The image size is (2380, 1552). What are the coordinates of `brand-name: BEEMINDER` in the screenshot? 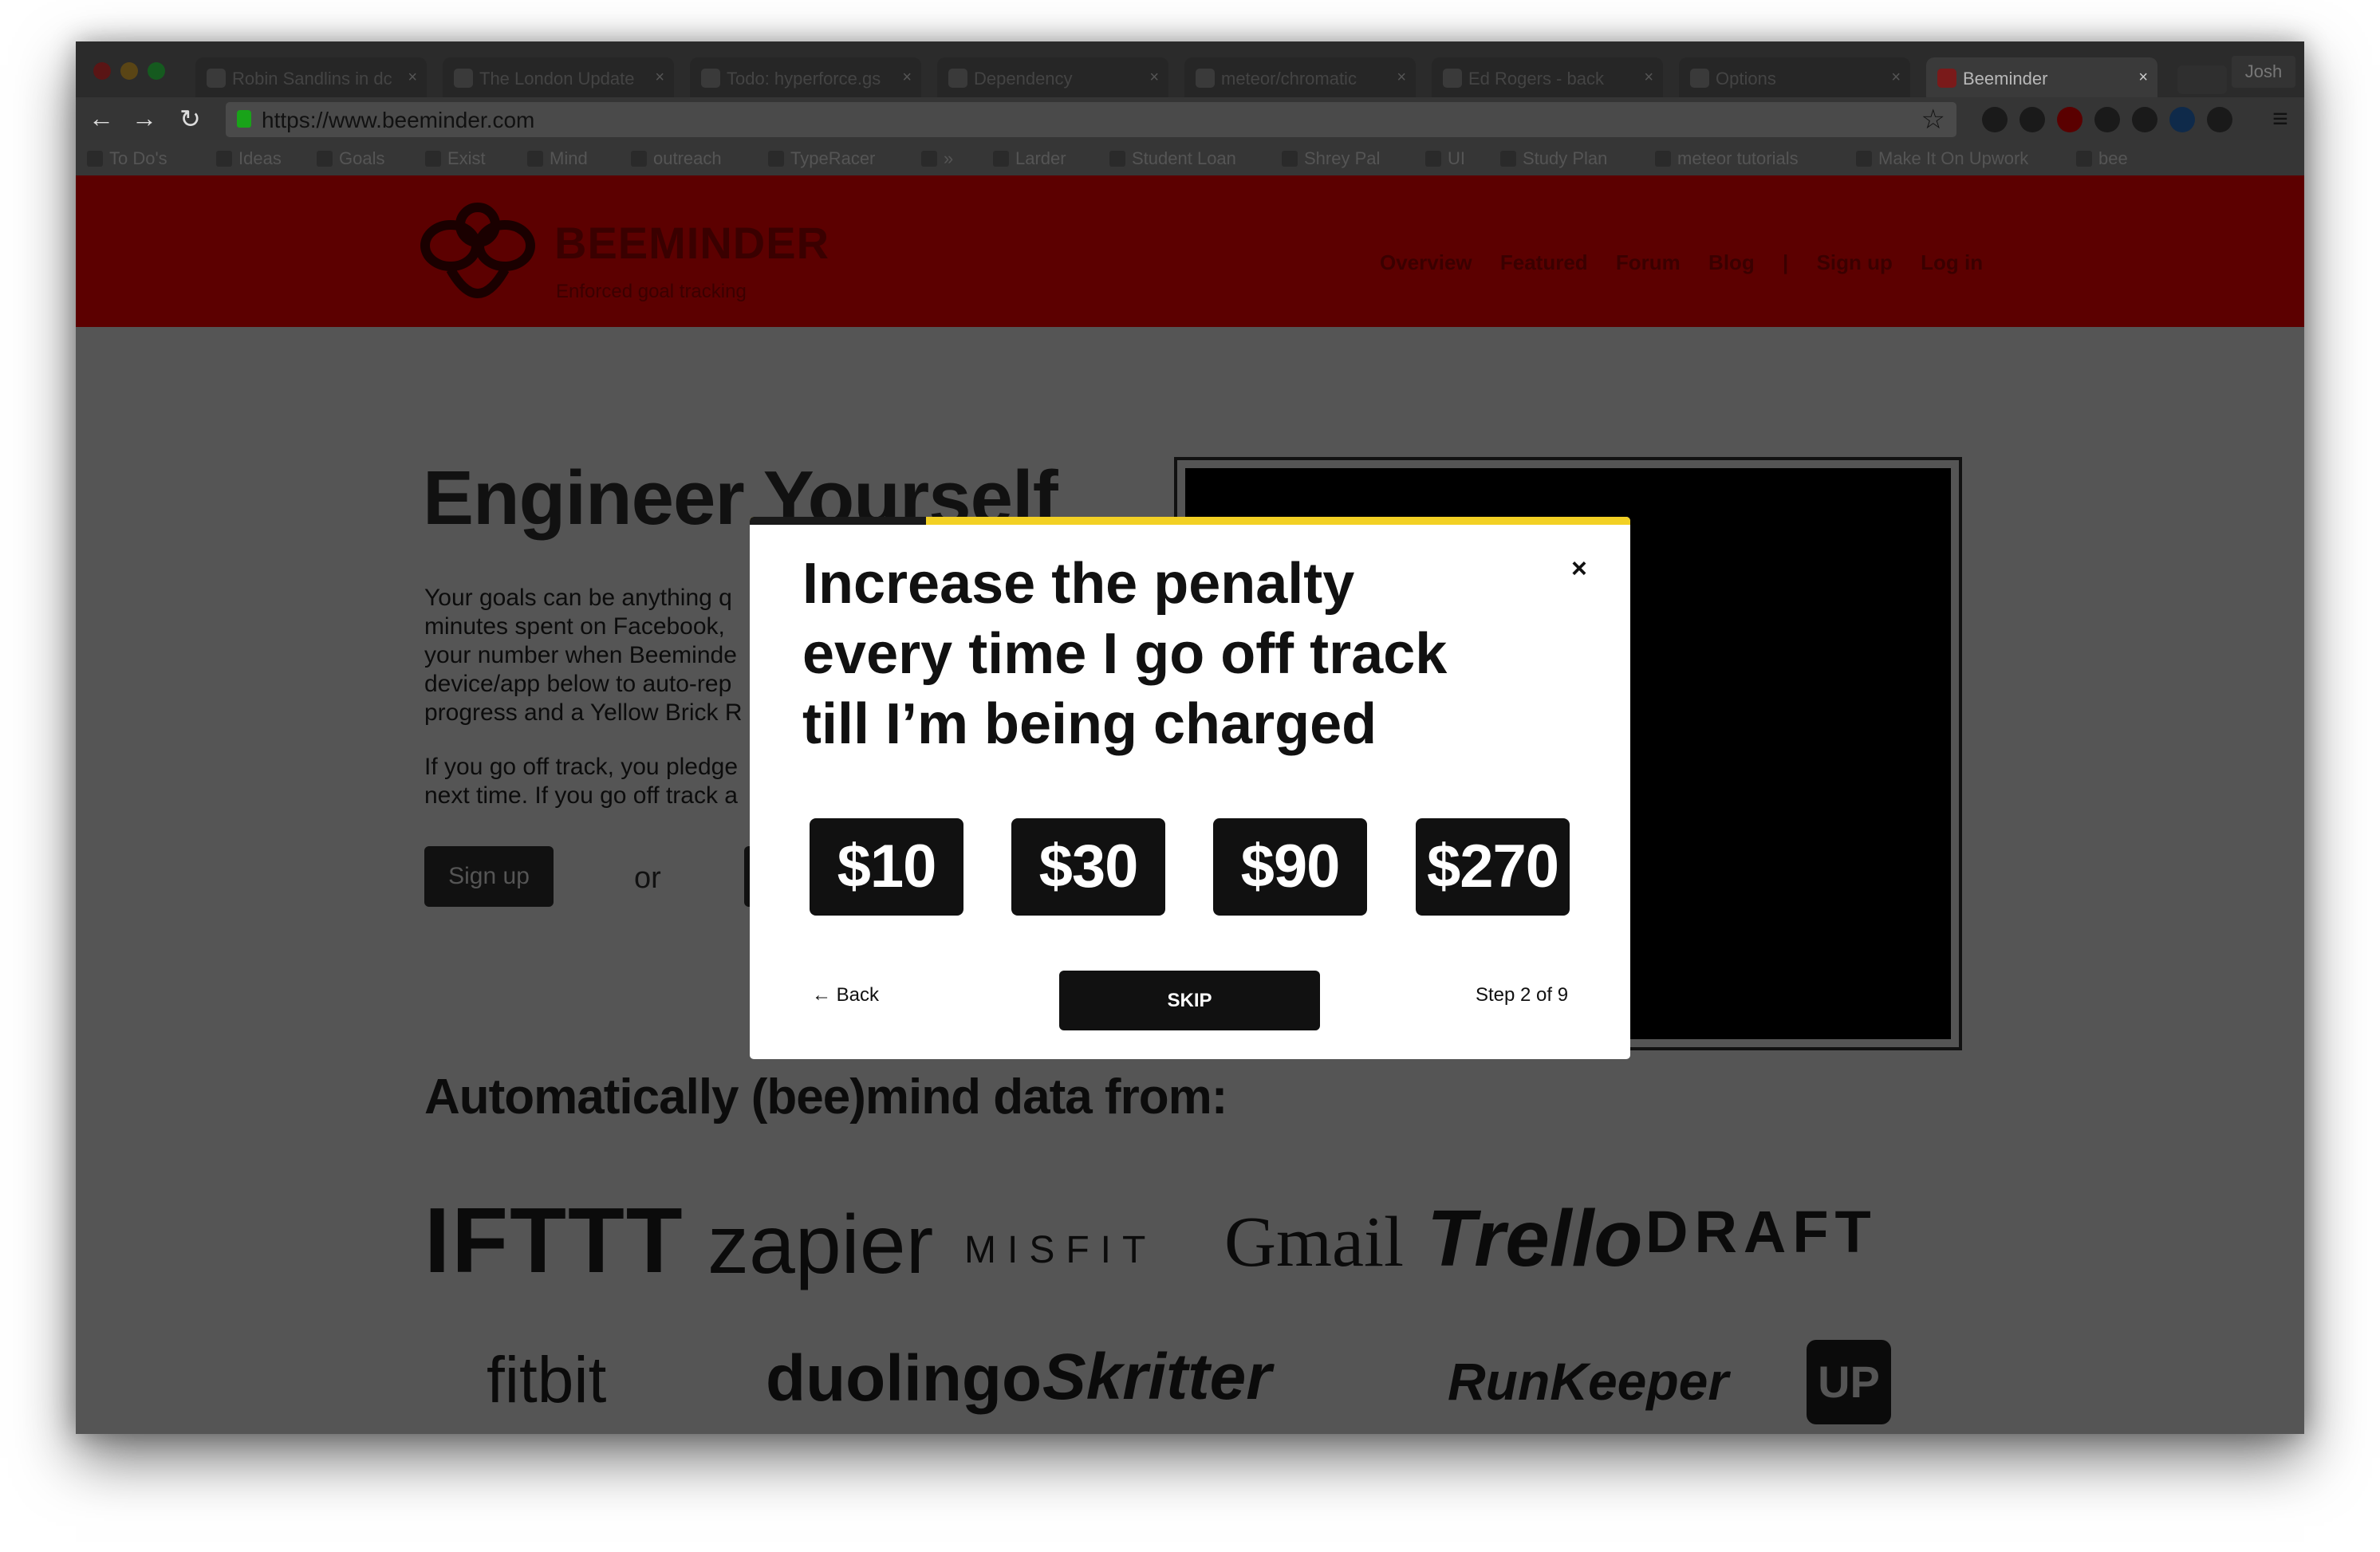 It's located at (691, 243).